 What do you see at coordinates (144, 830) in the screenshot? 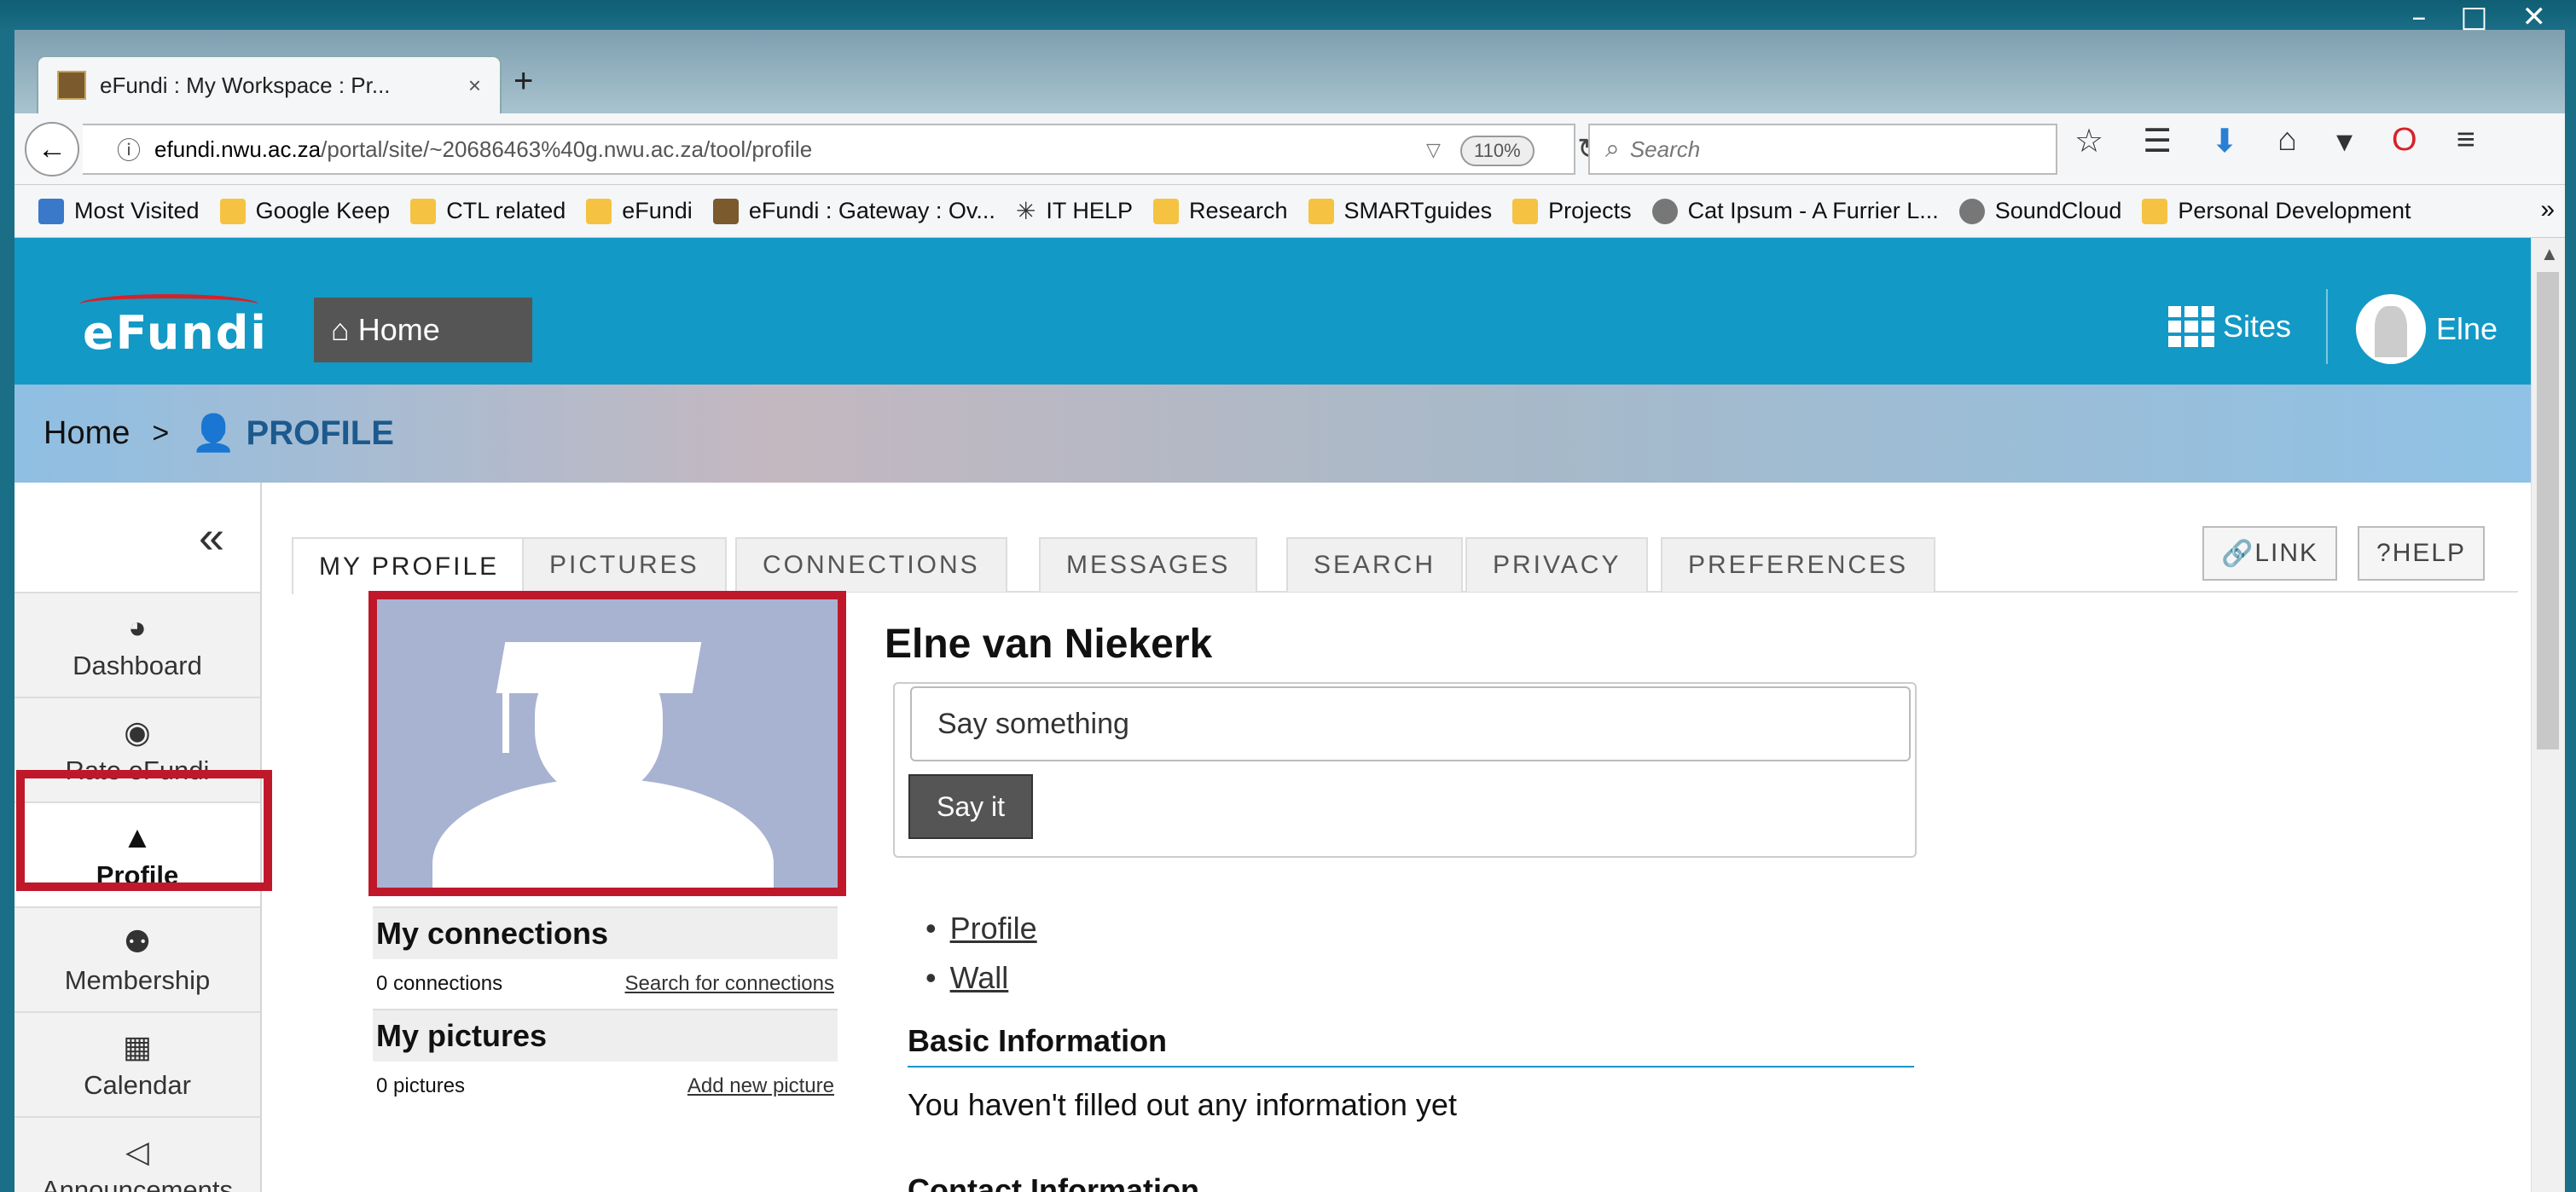
I see `highlight-box-profile` at bounding box center [144, 830].